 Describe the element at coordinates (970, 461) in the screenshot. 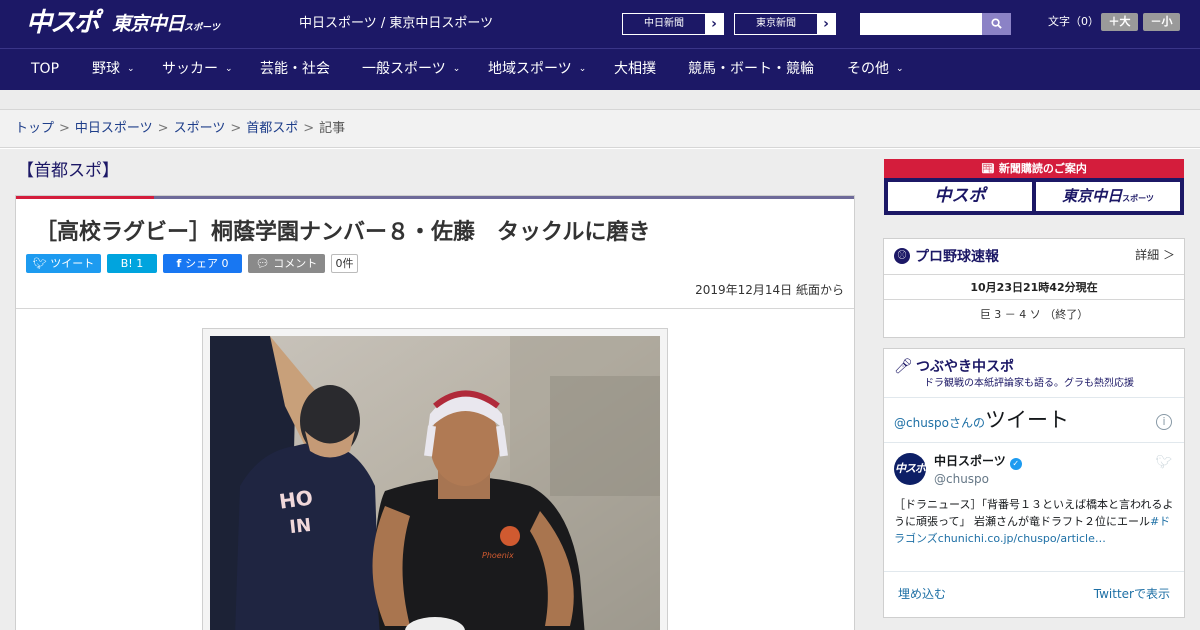

I see `account-name: 中日スポーツ` at that location.